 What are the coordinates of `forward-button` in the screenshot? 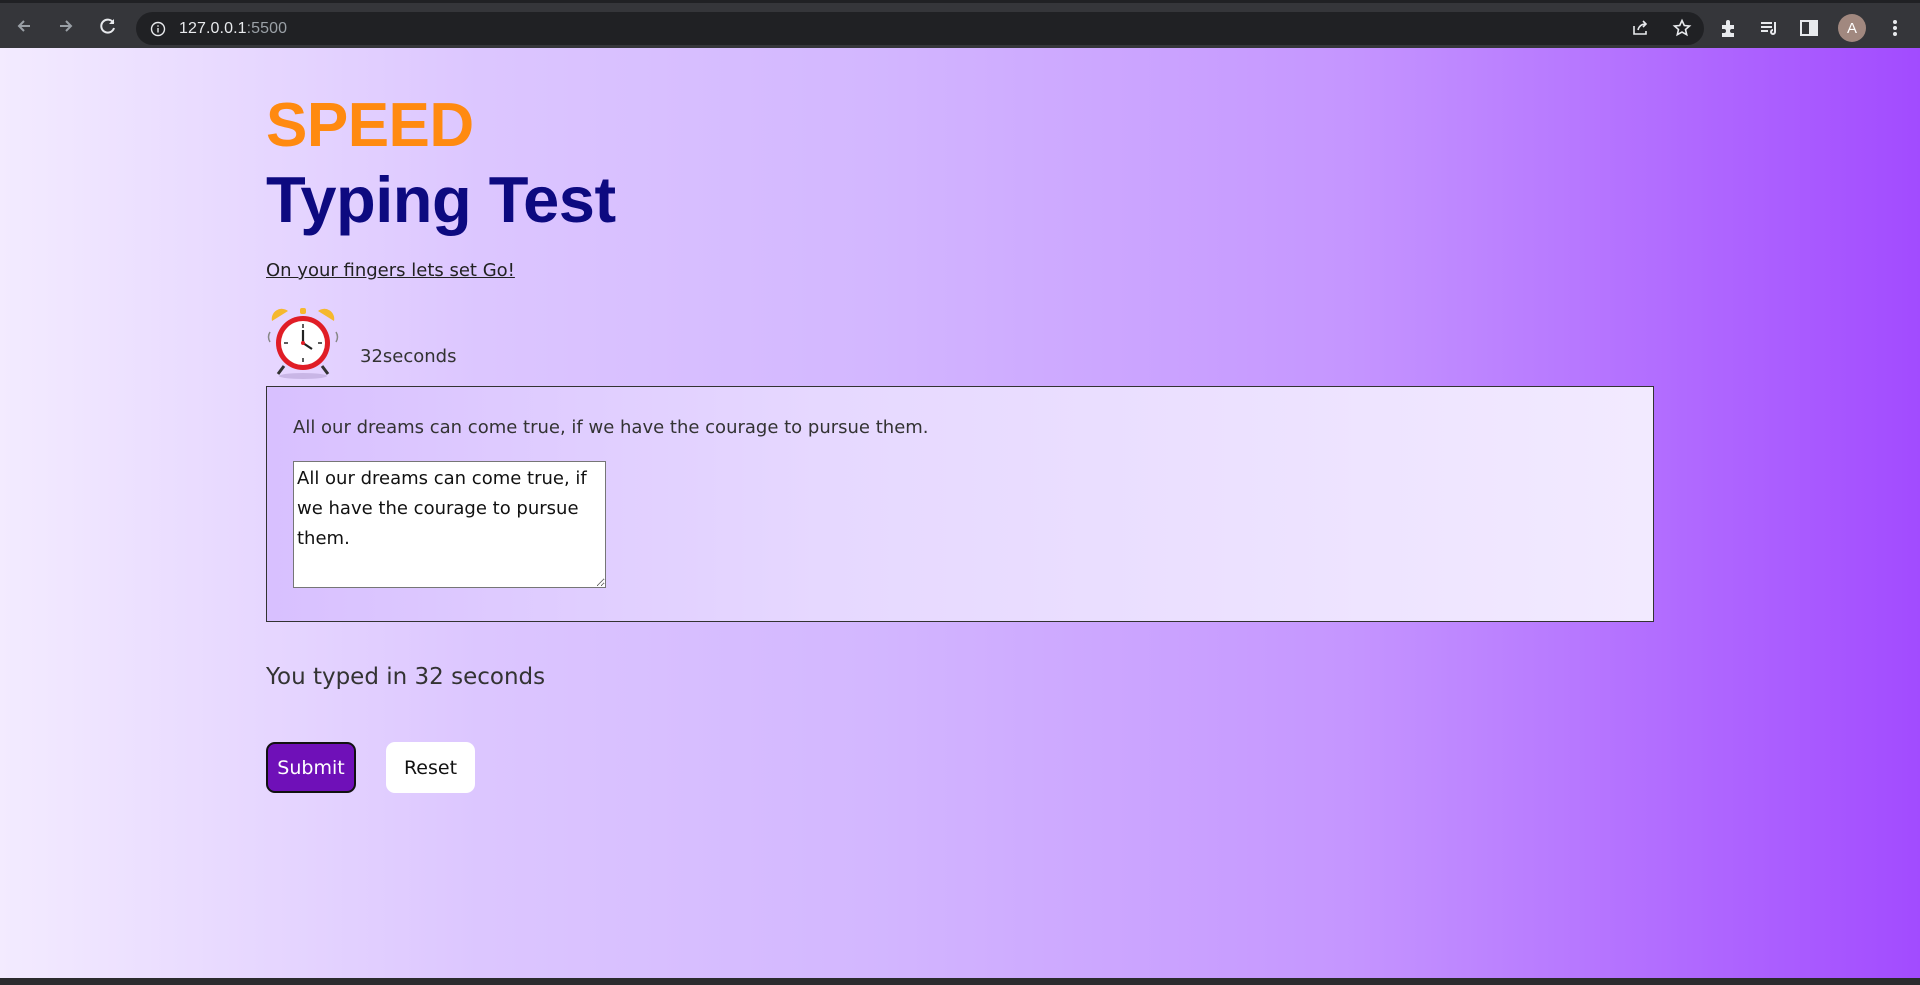 It's located at (66, 26).